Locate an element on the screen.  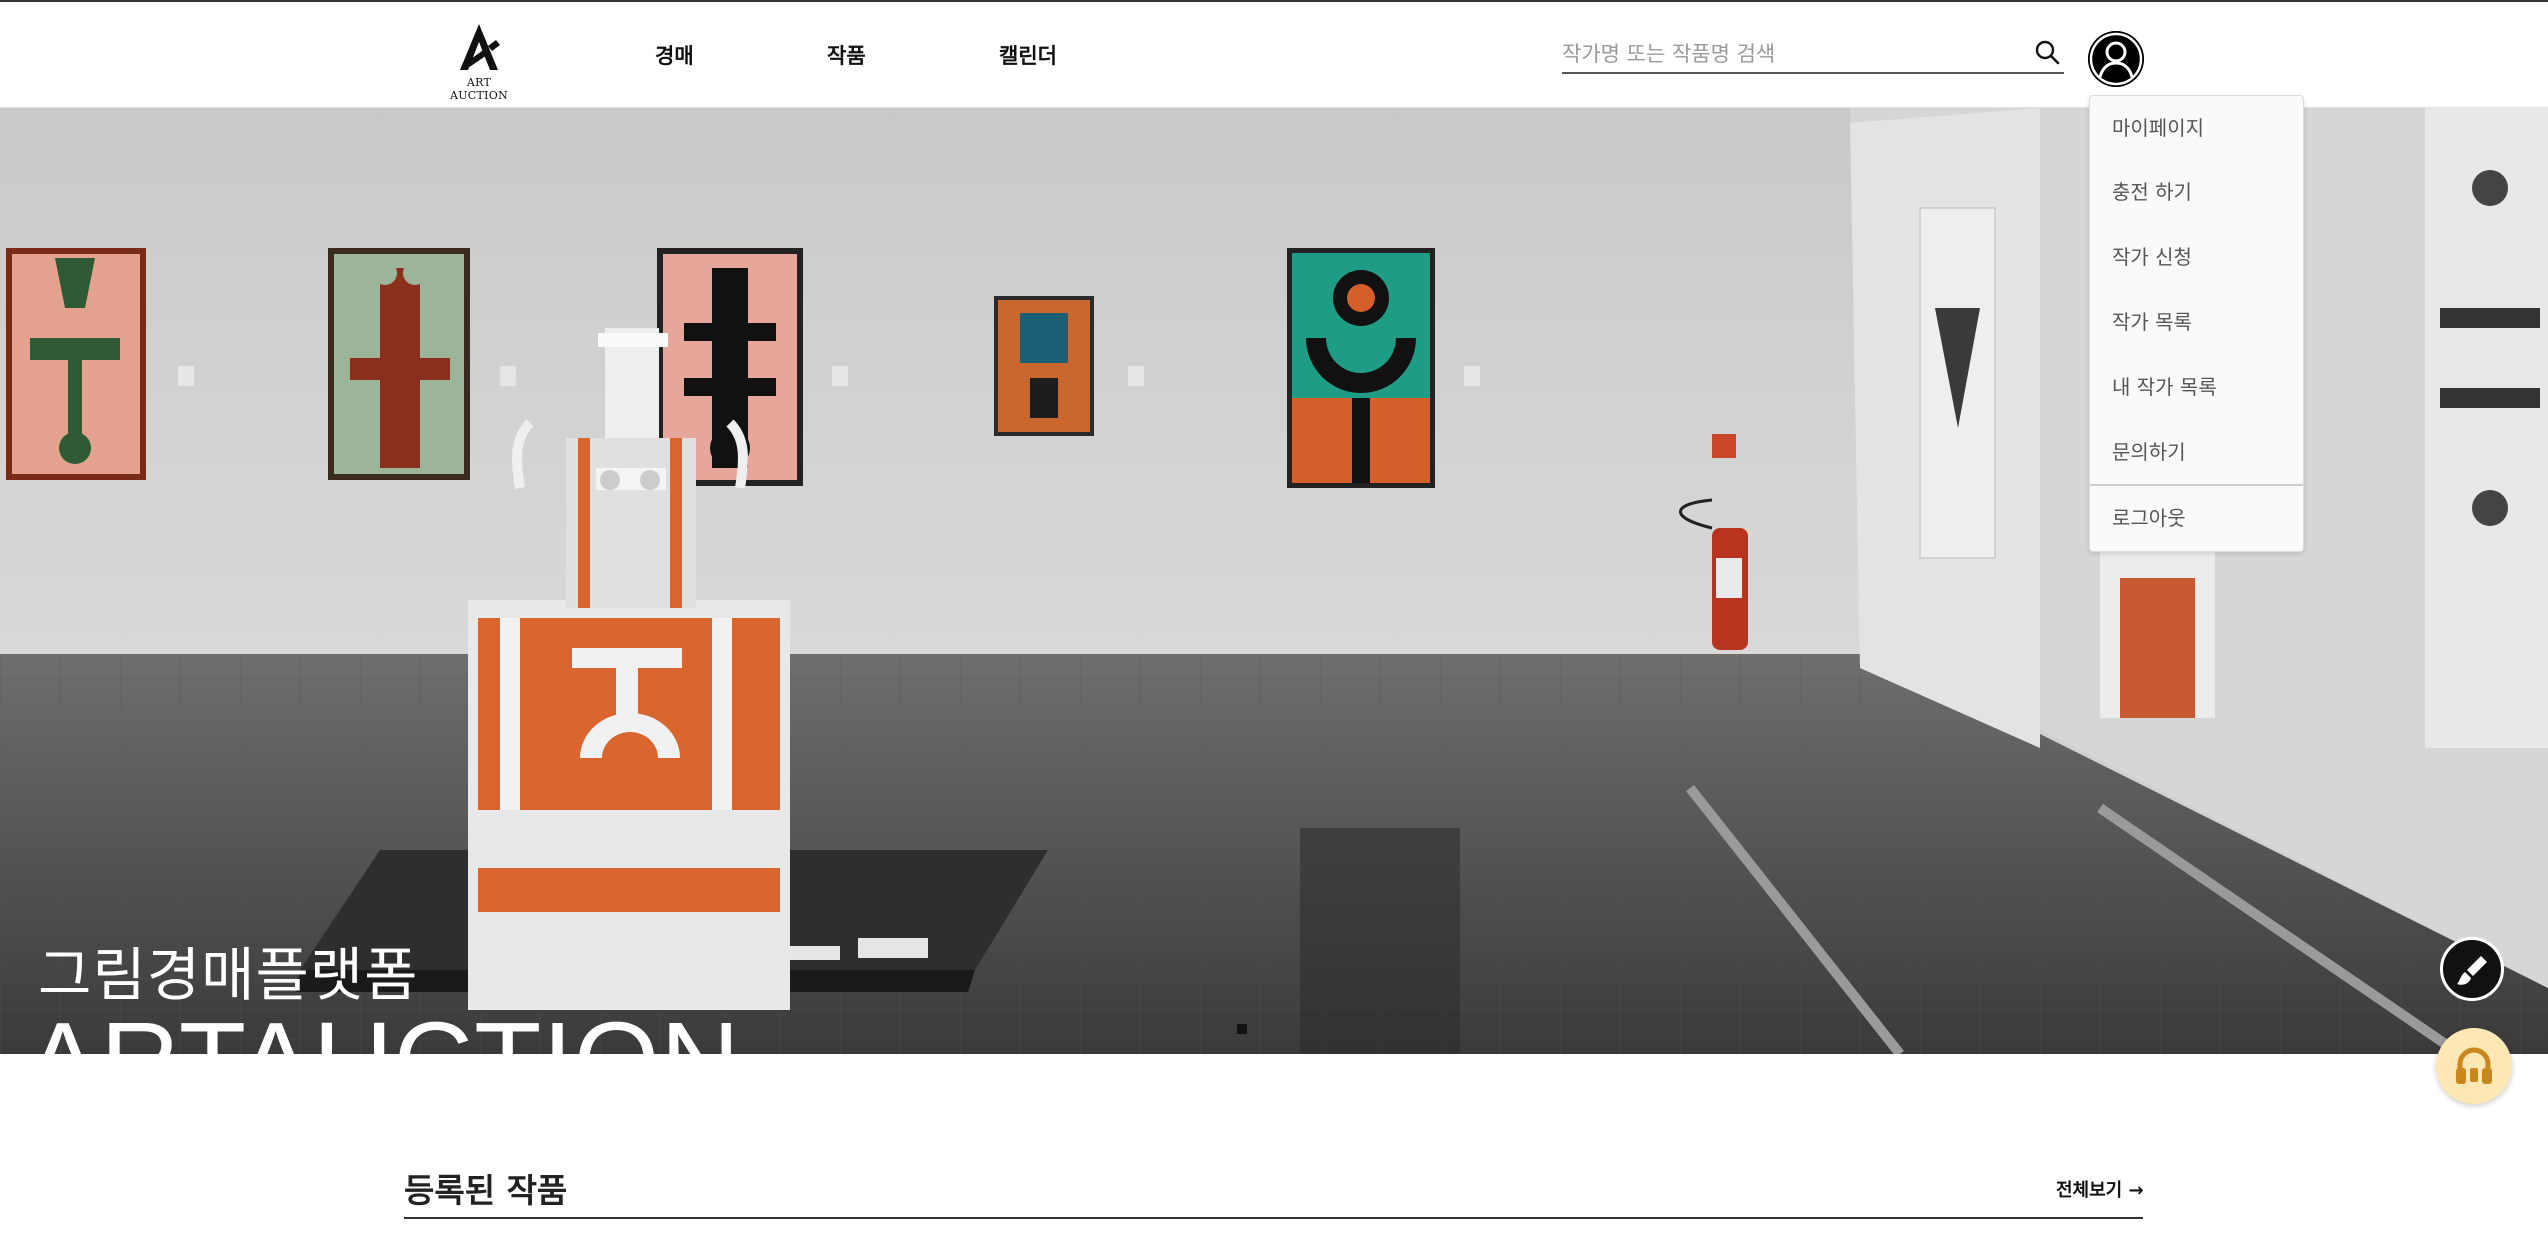
view-all-link: 전체보기 → is located at coordinates (2100, 1189).